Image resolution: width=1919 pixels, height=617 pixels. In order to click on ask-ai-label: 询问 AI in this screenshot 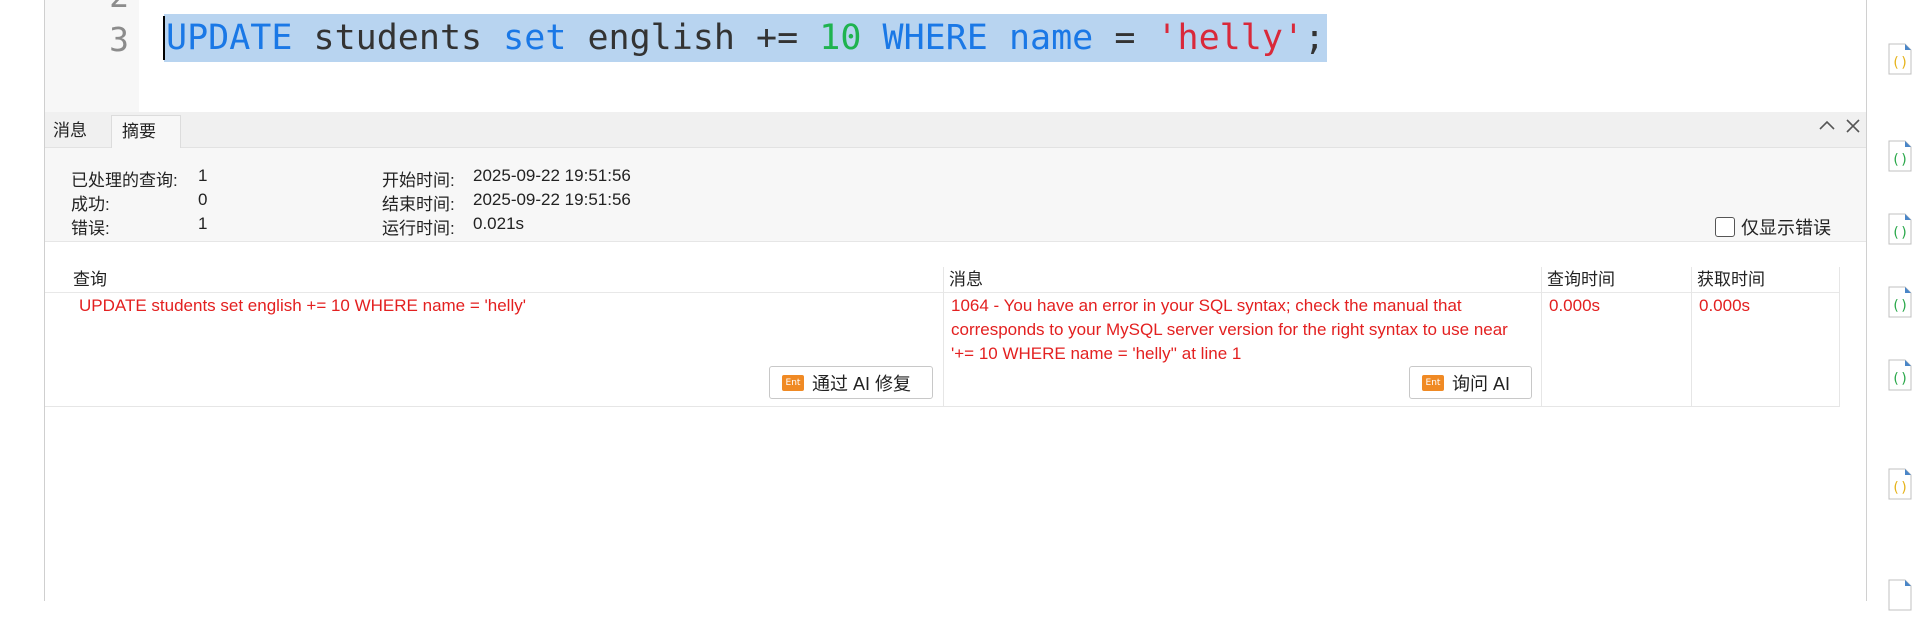, I will do `click(1481, 383)`.